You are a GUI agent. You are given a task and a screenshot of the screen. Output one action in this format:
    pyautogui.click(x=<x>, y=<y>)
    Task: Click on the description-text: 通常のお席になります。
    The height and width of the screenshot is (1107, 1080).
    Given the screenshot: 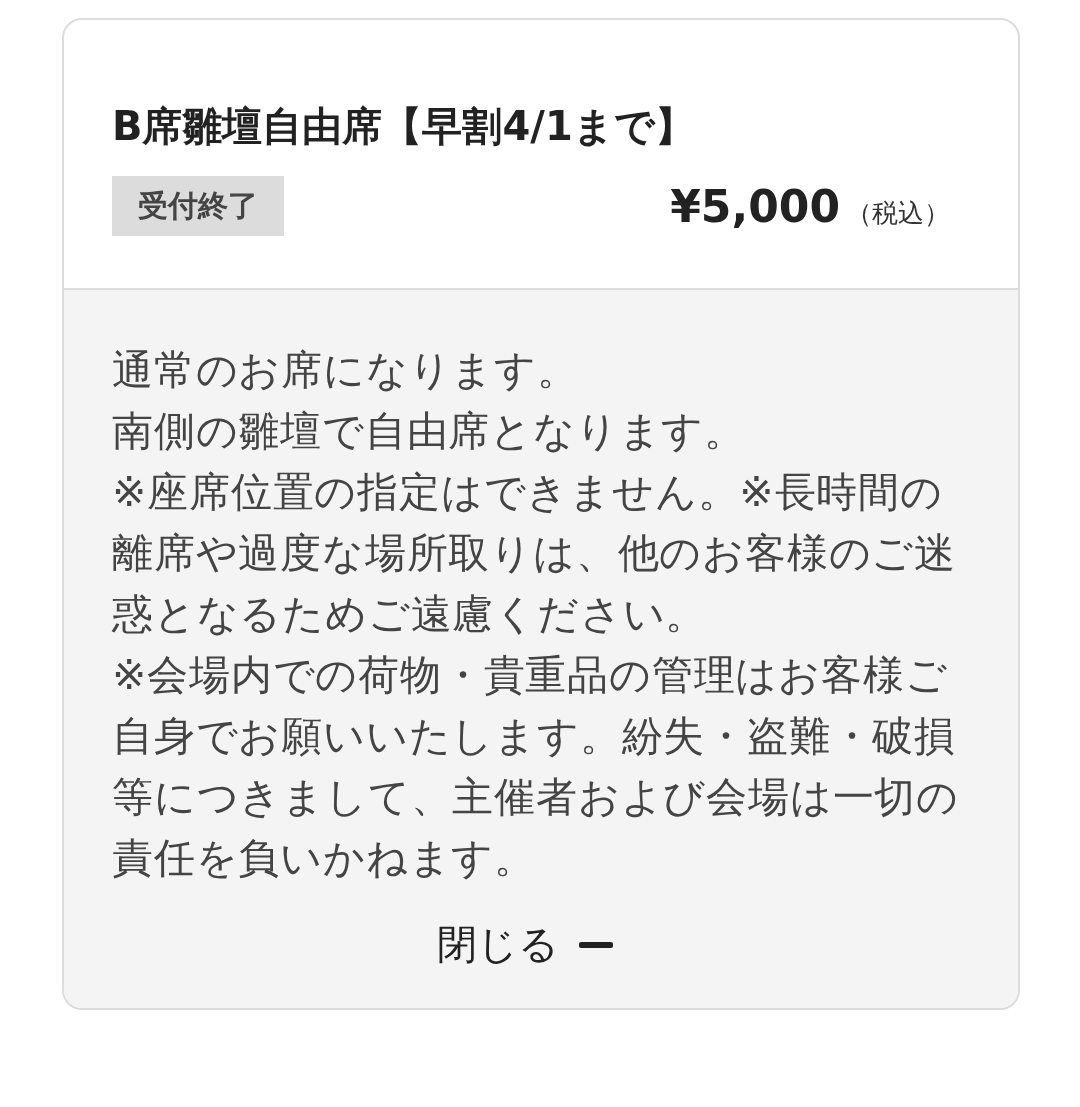 What is the action you would take?
    pyautogui.click(x=346, y=370)
    